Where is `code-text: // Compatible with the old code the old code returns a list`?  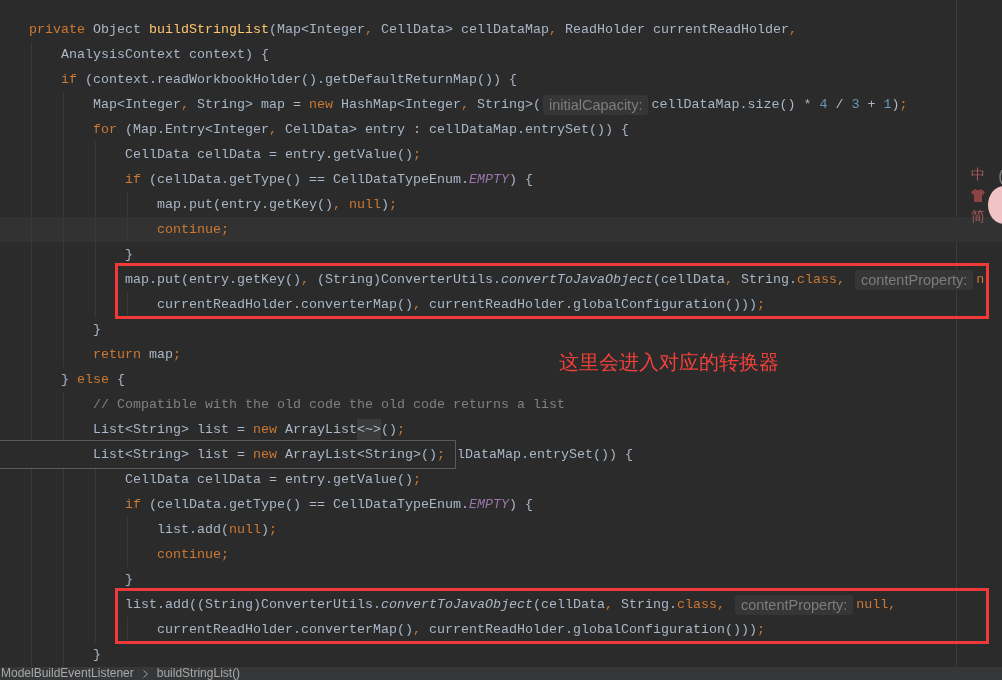
code-text: // Compatible with the old code the old code returns a list is located at coordinates (329, 404).